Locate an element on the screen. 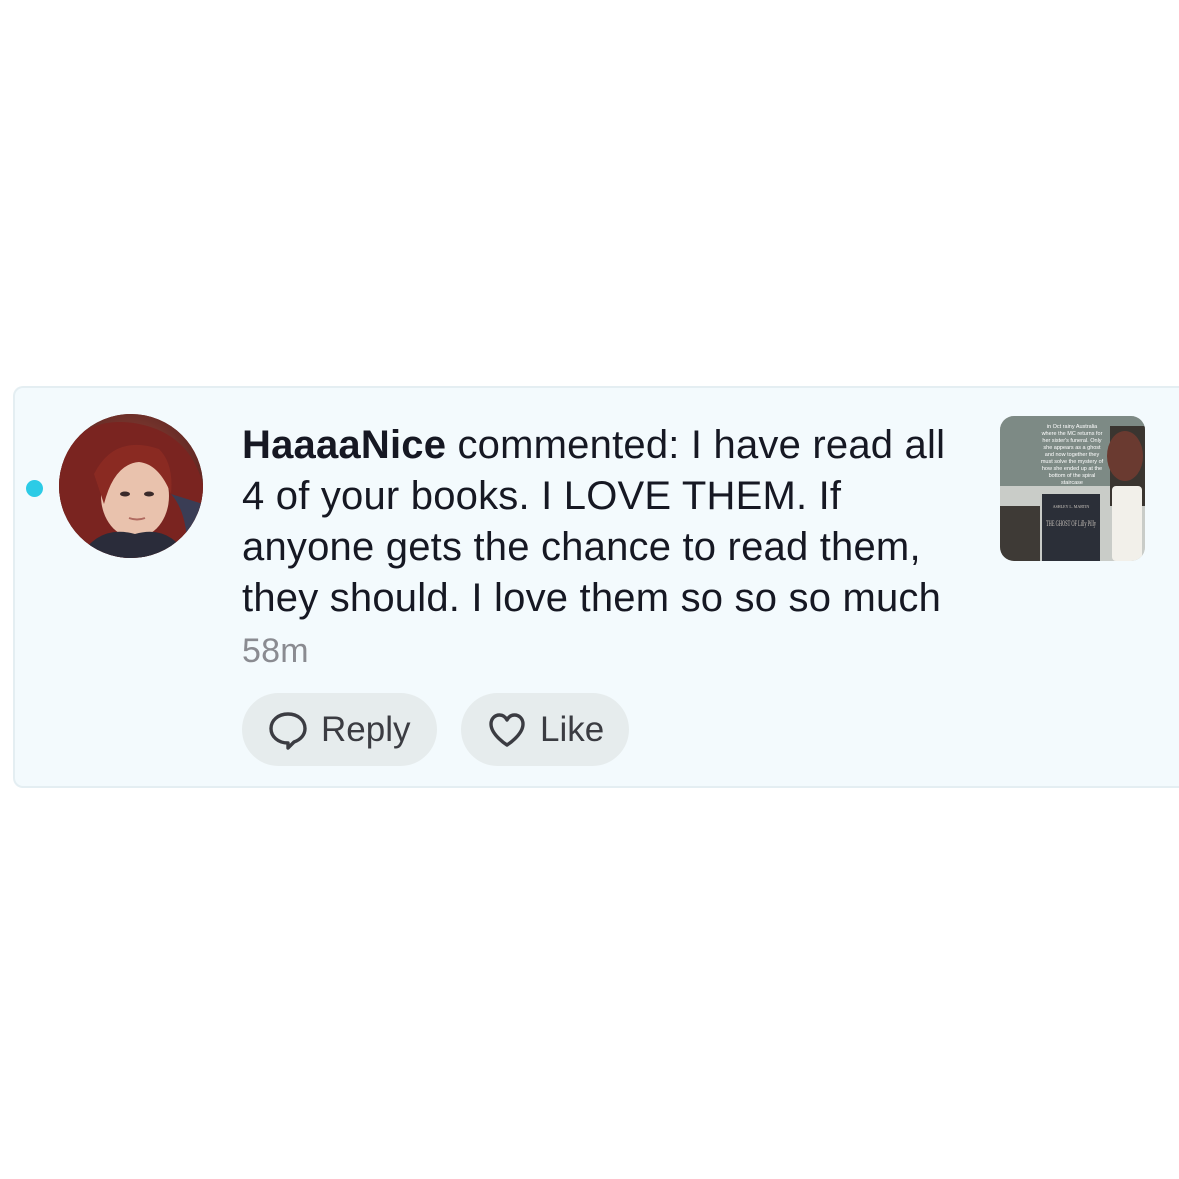  comment-action: commented: is located at coordinates (568, 445).